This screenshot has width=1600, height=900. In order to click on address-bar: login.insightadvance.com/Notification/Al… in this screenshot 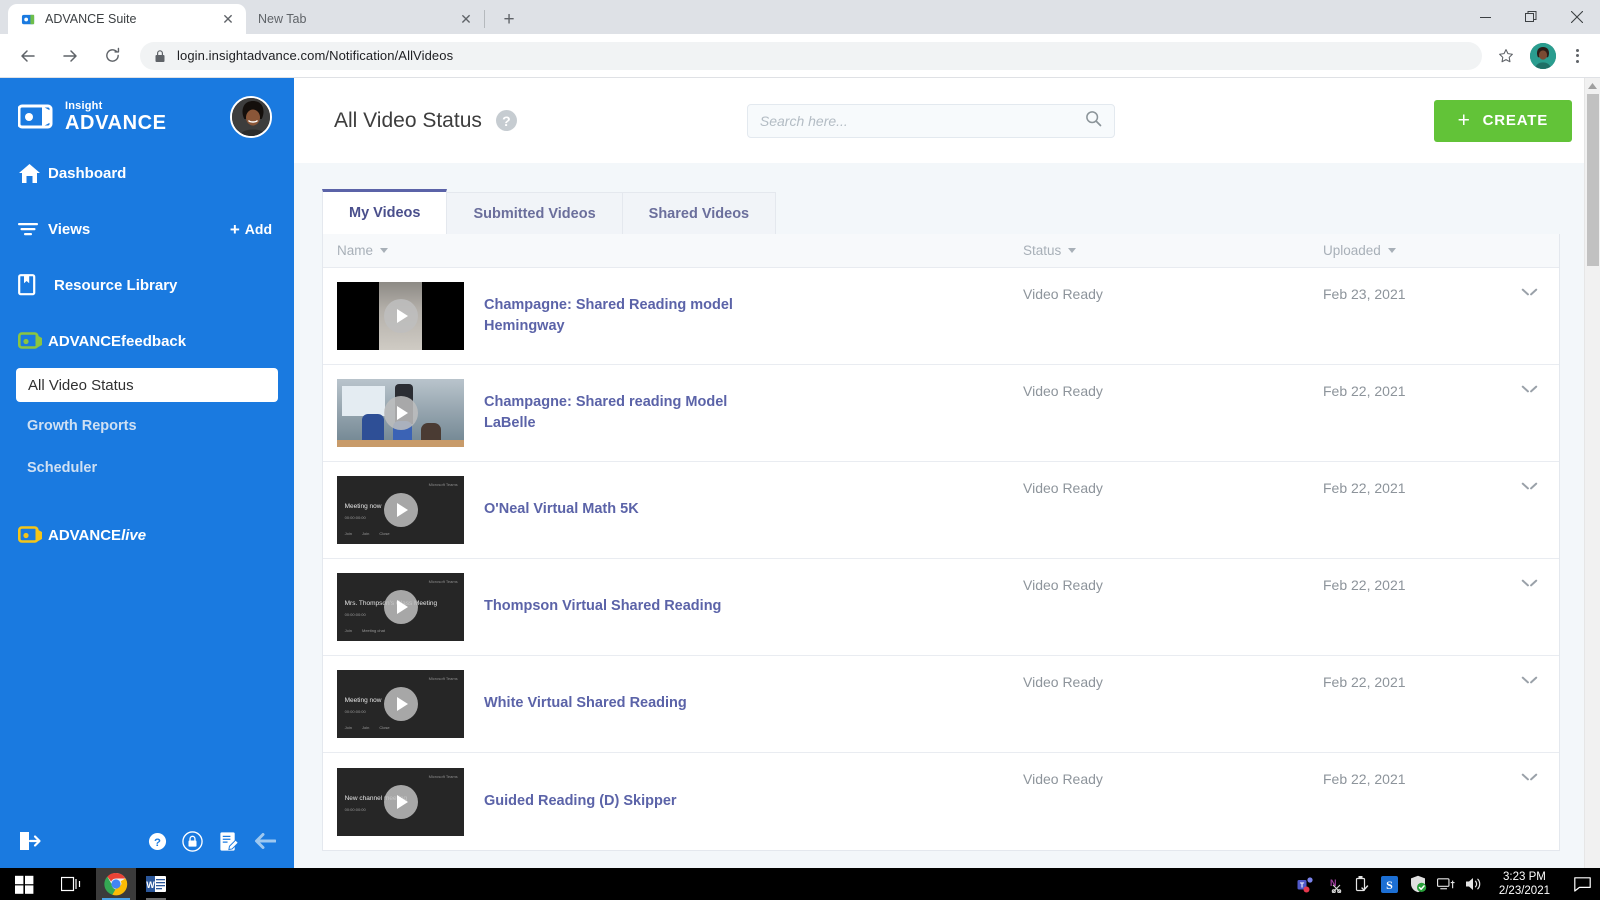, I will do `click(811, 55)`.